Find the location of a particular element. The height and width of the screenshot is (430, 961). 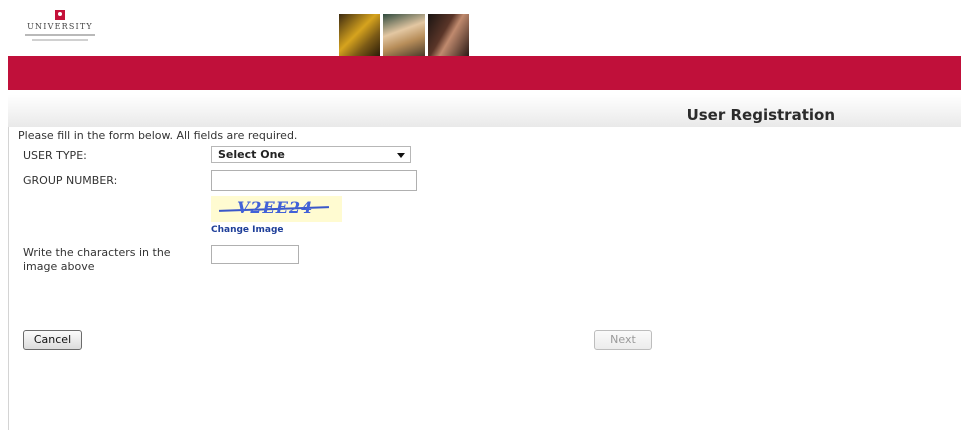

university-logo: UNIVERSITY is located at coordinates (60, 32).